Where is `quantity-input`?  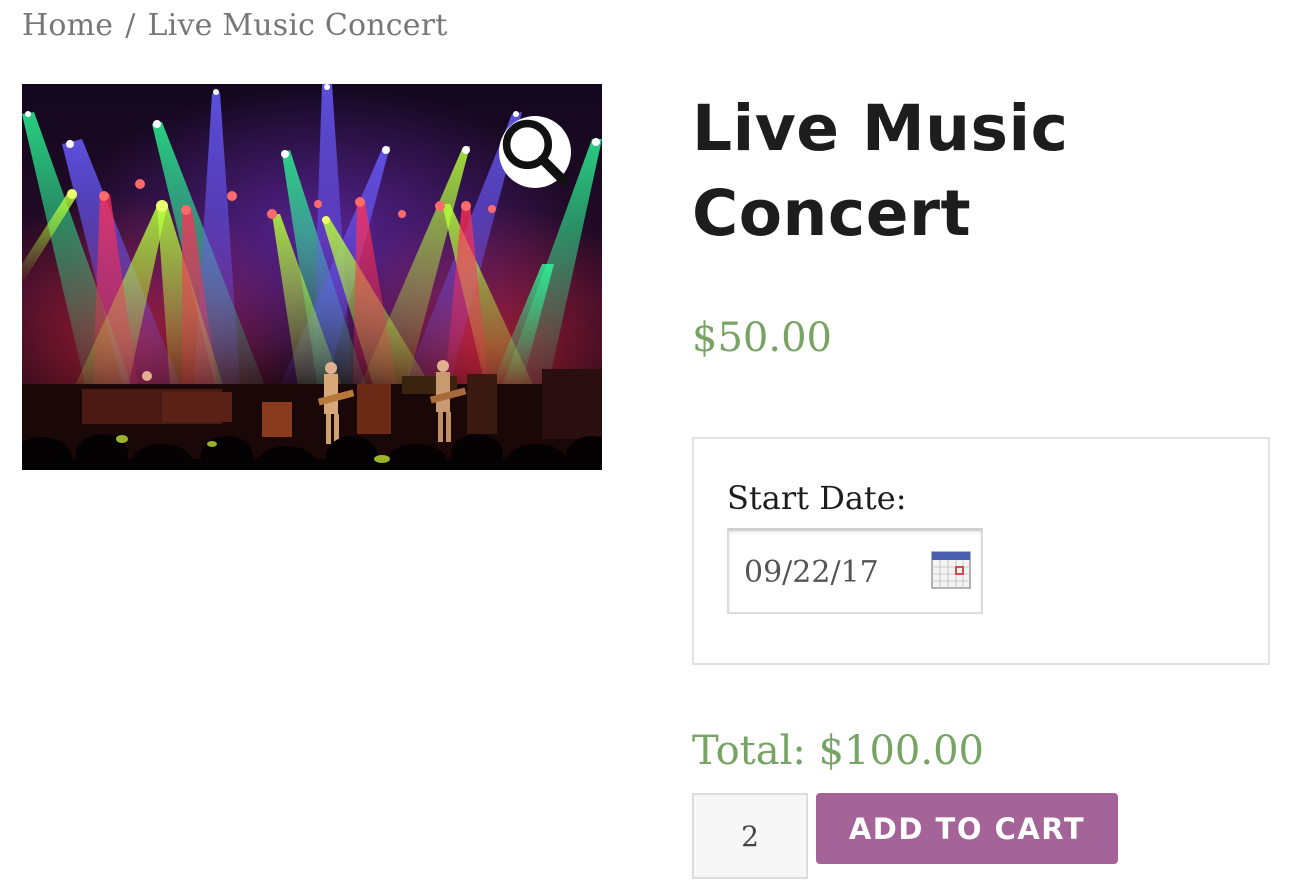 quantity-input is located at coordinates (750, 836).